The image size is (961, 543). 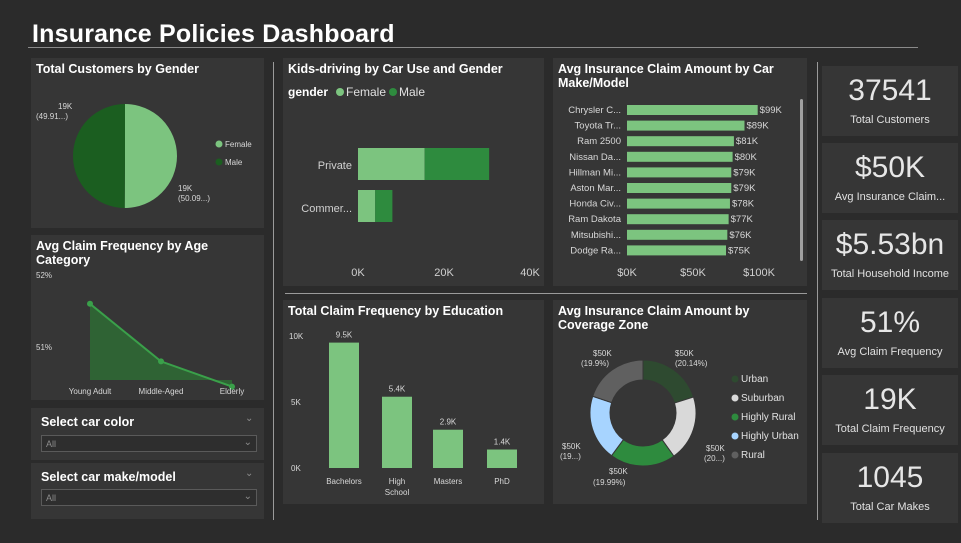 I want to click on kids-legend-male: Male, so click(x=412, y=92).